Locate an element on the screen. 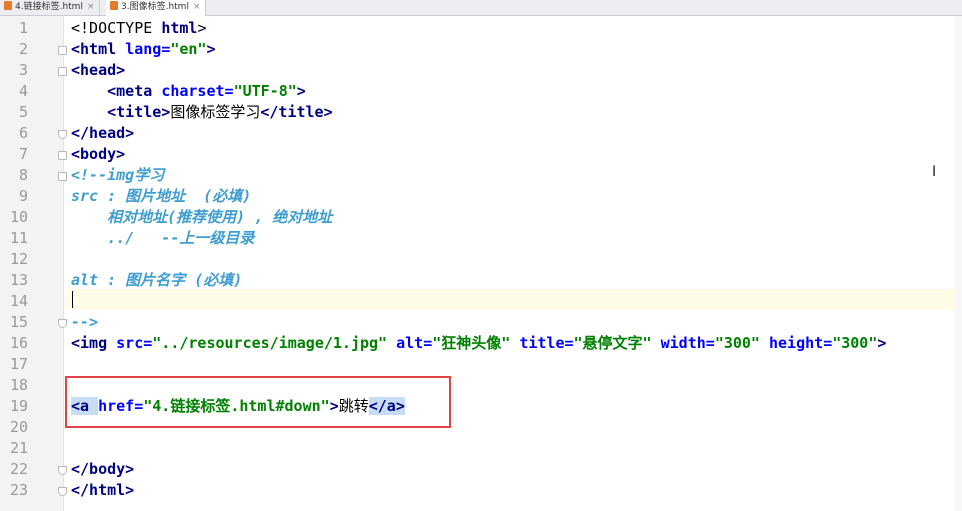  line-number: 8 is located at coordinates (23, 175).